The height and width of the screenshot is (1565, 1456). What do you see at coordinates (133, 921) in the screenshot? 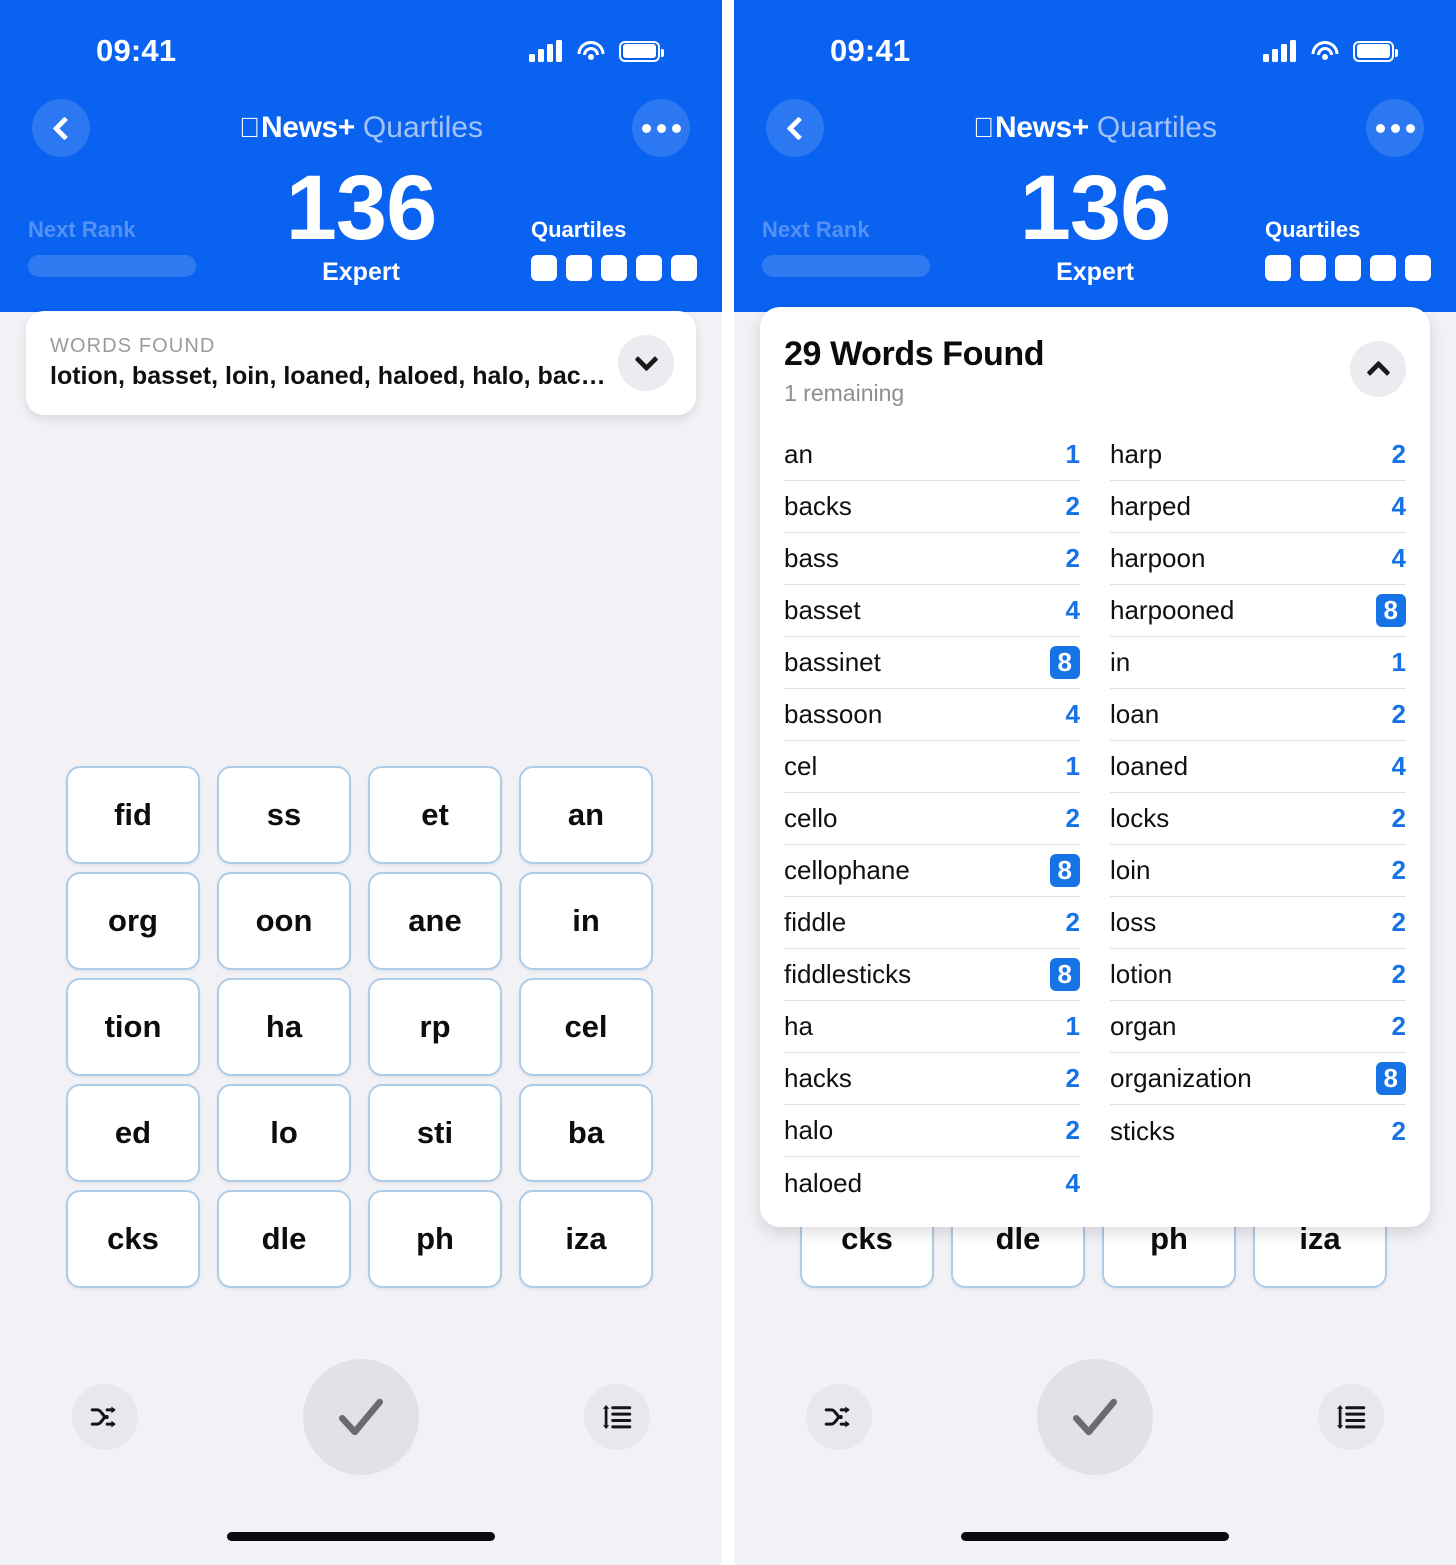
I see `letter-tile: org` at bounding box center [133, 921].